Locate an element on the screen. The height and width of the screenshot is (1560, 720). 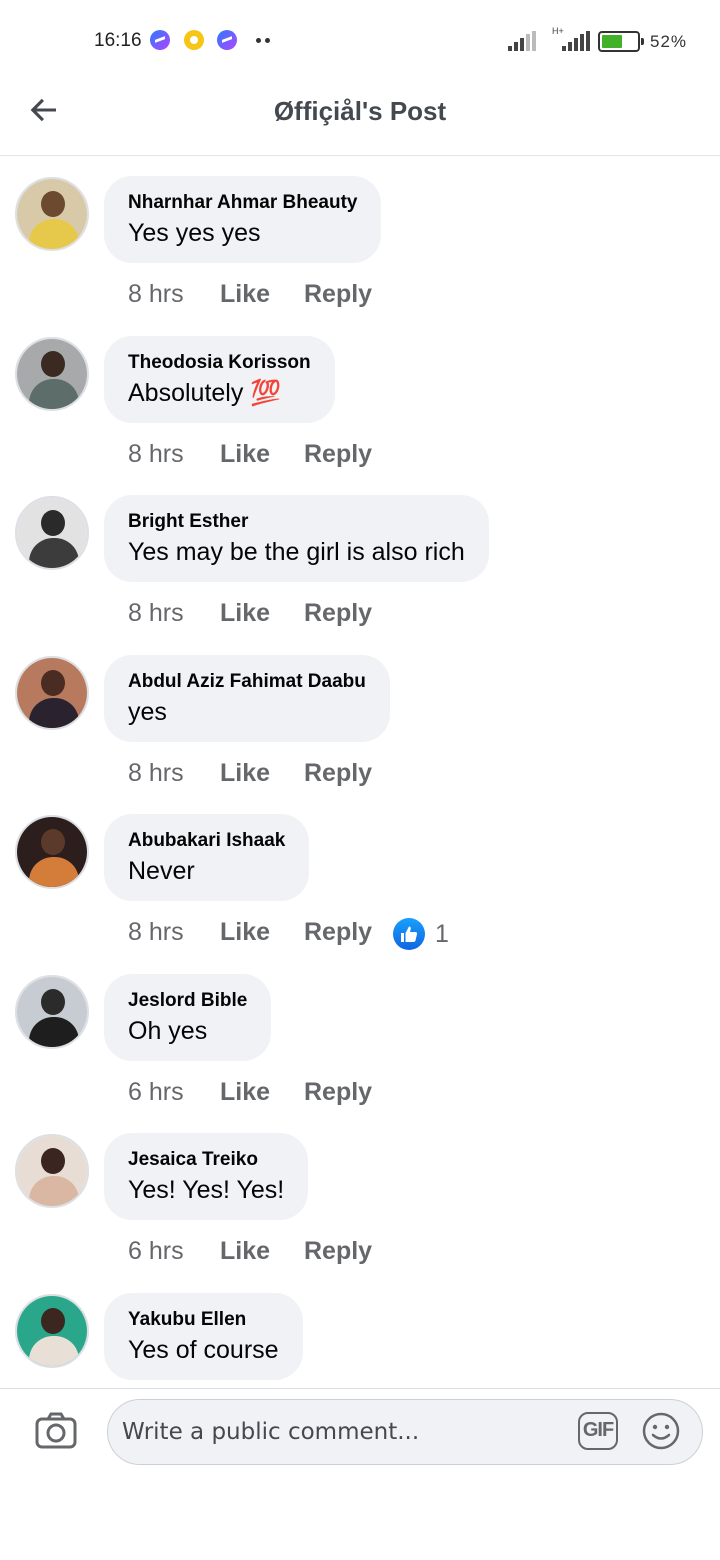
comment: Abubakari Ishaak Never 8 hrs Like Reply is located at coordinates (360, 874).